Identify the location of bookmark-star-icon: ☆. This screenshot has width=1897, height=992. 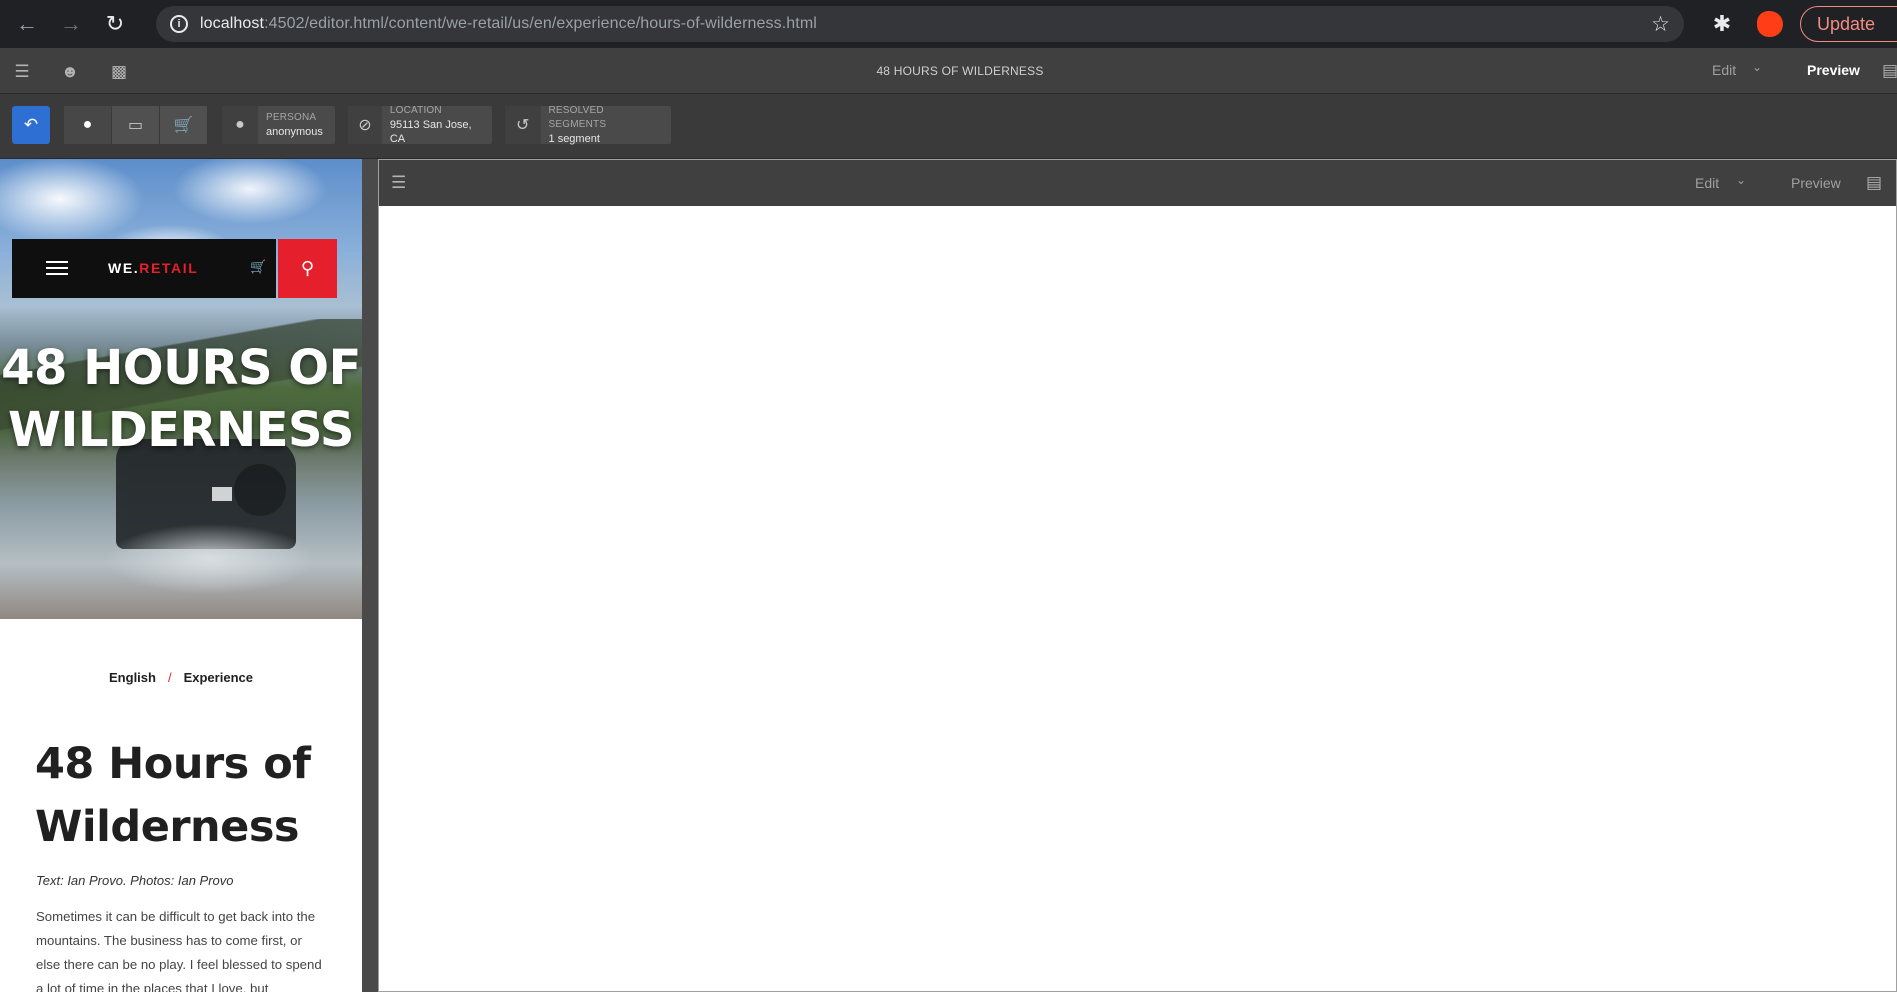
(1660, 24).